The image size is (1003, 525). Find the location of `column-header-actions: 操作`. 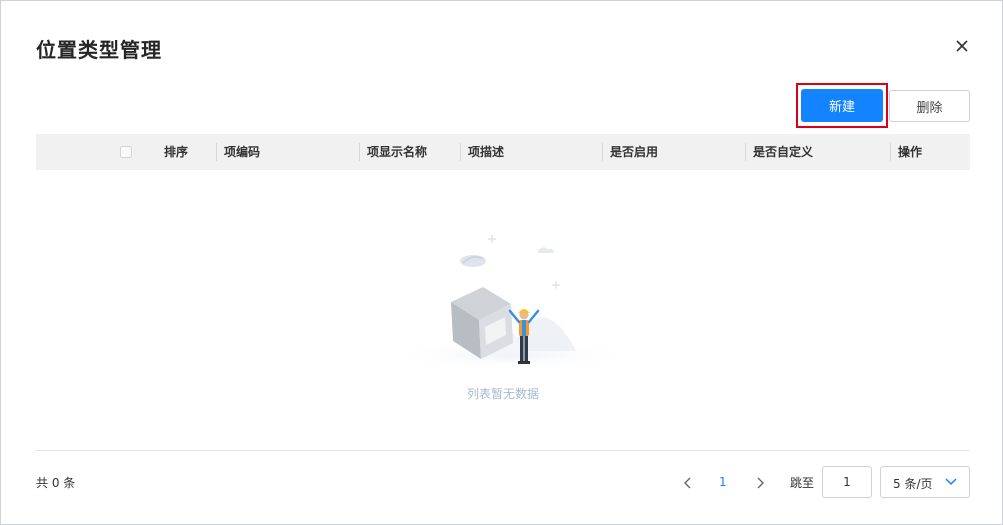

column-header-actions: 操作 is located at coordinates (910, 152).